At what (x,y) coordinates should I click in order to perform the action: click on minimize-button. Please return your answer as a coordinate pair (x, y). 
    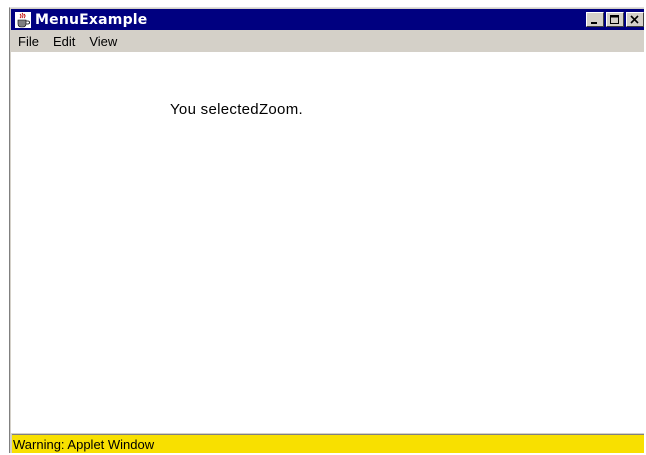
    Looking at the image, I should click on (595, 19).